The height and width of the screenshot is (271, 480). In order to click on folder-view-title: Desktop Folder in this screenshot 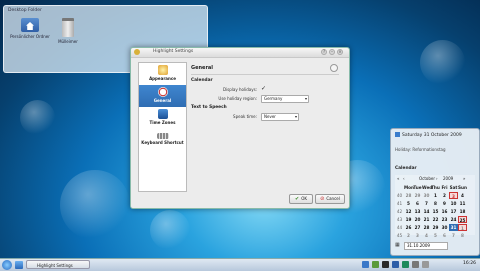, I will do `click(25, 10)`.